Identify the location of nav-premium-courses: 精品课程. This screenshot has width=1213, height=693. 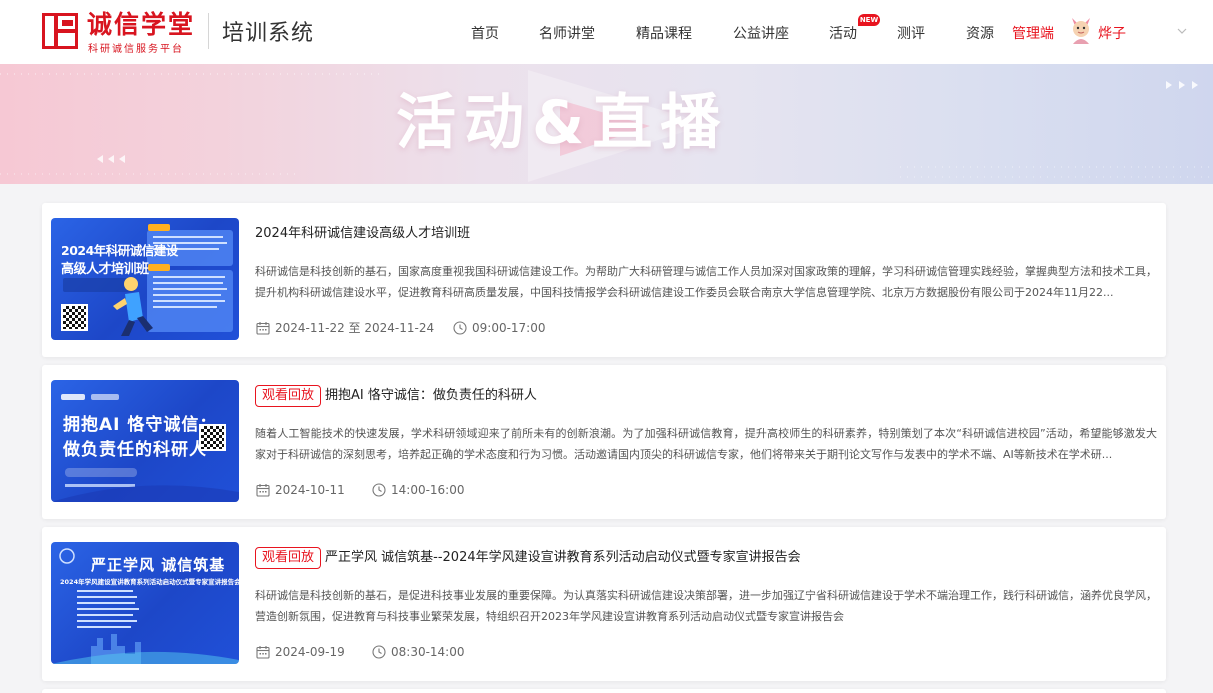
(664, 33).